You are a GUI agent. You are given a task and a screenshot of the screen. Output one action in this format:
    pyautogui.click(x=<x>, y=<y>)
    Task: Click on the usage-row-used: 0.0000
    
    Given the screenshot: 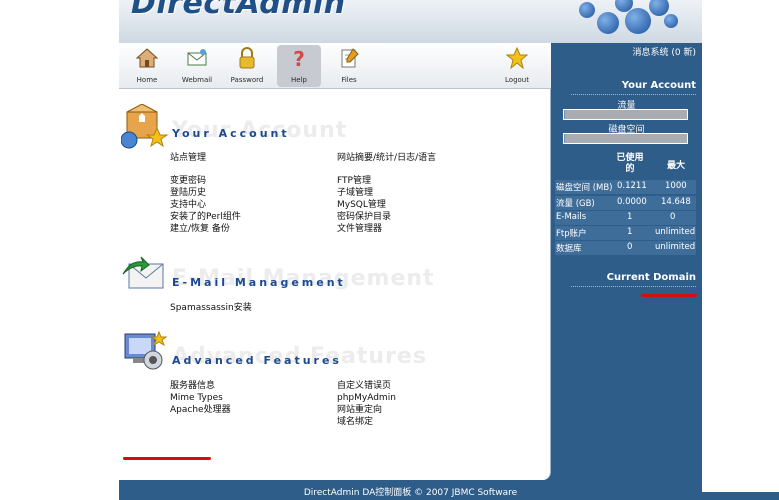 What is the action you would take?
    pyautogui.click(x=632, y=202)
    